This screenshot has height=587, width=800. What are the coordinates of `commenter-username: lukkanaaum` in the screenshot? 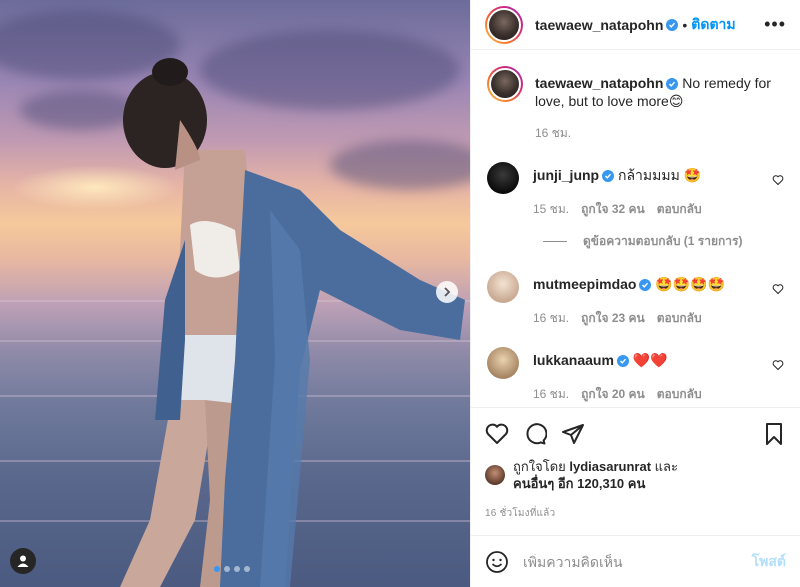 It's located at (573, 360).